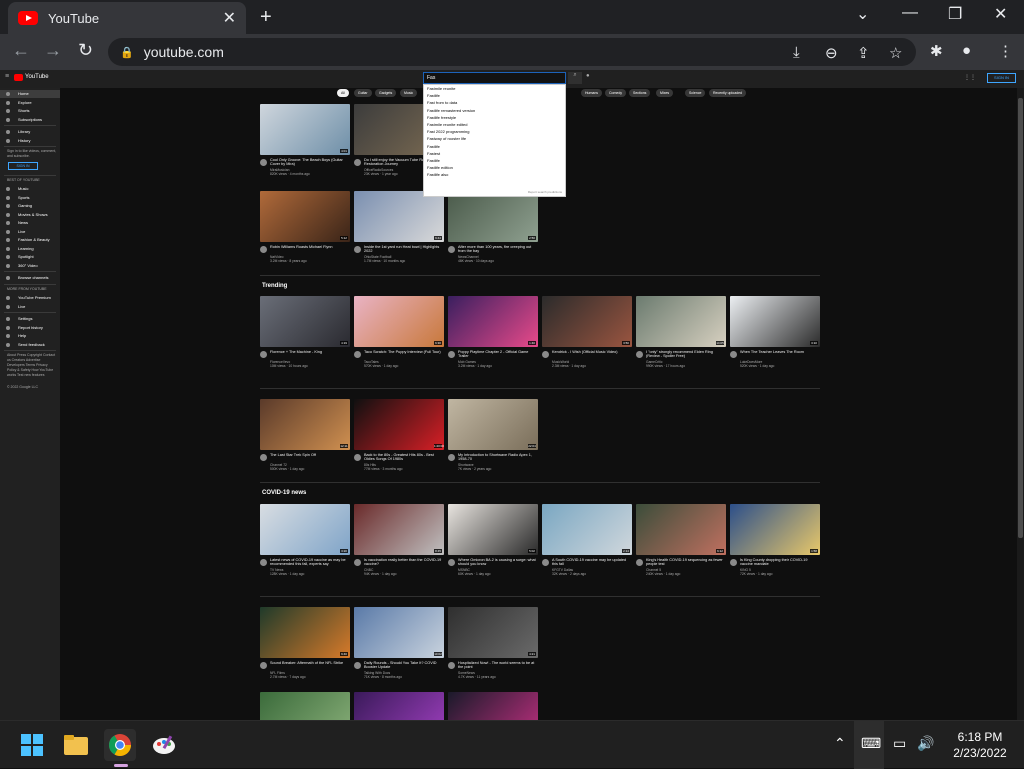 The image size is (1024, 769). What do you see at coordinates (305, 129) in the screenshot?
I see `video-thumbnail: 4:01` at bounding box center [305, 129].